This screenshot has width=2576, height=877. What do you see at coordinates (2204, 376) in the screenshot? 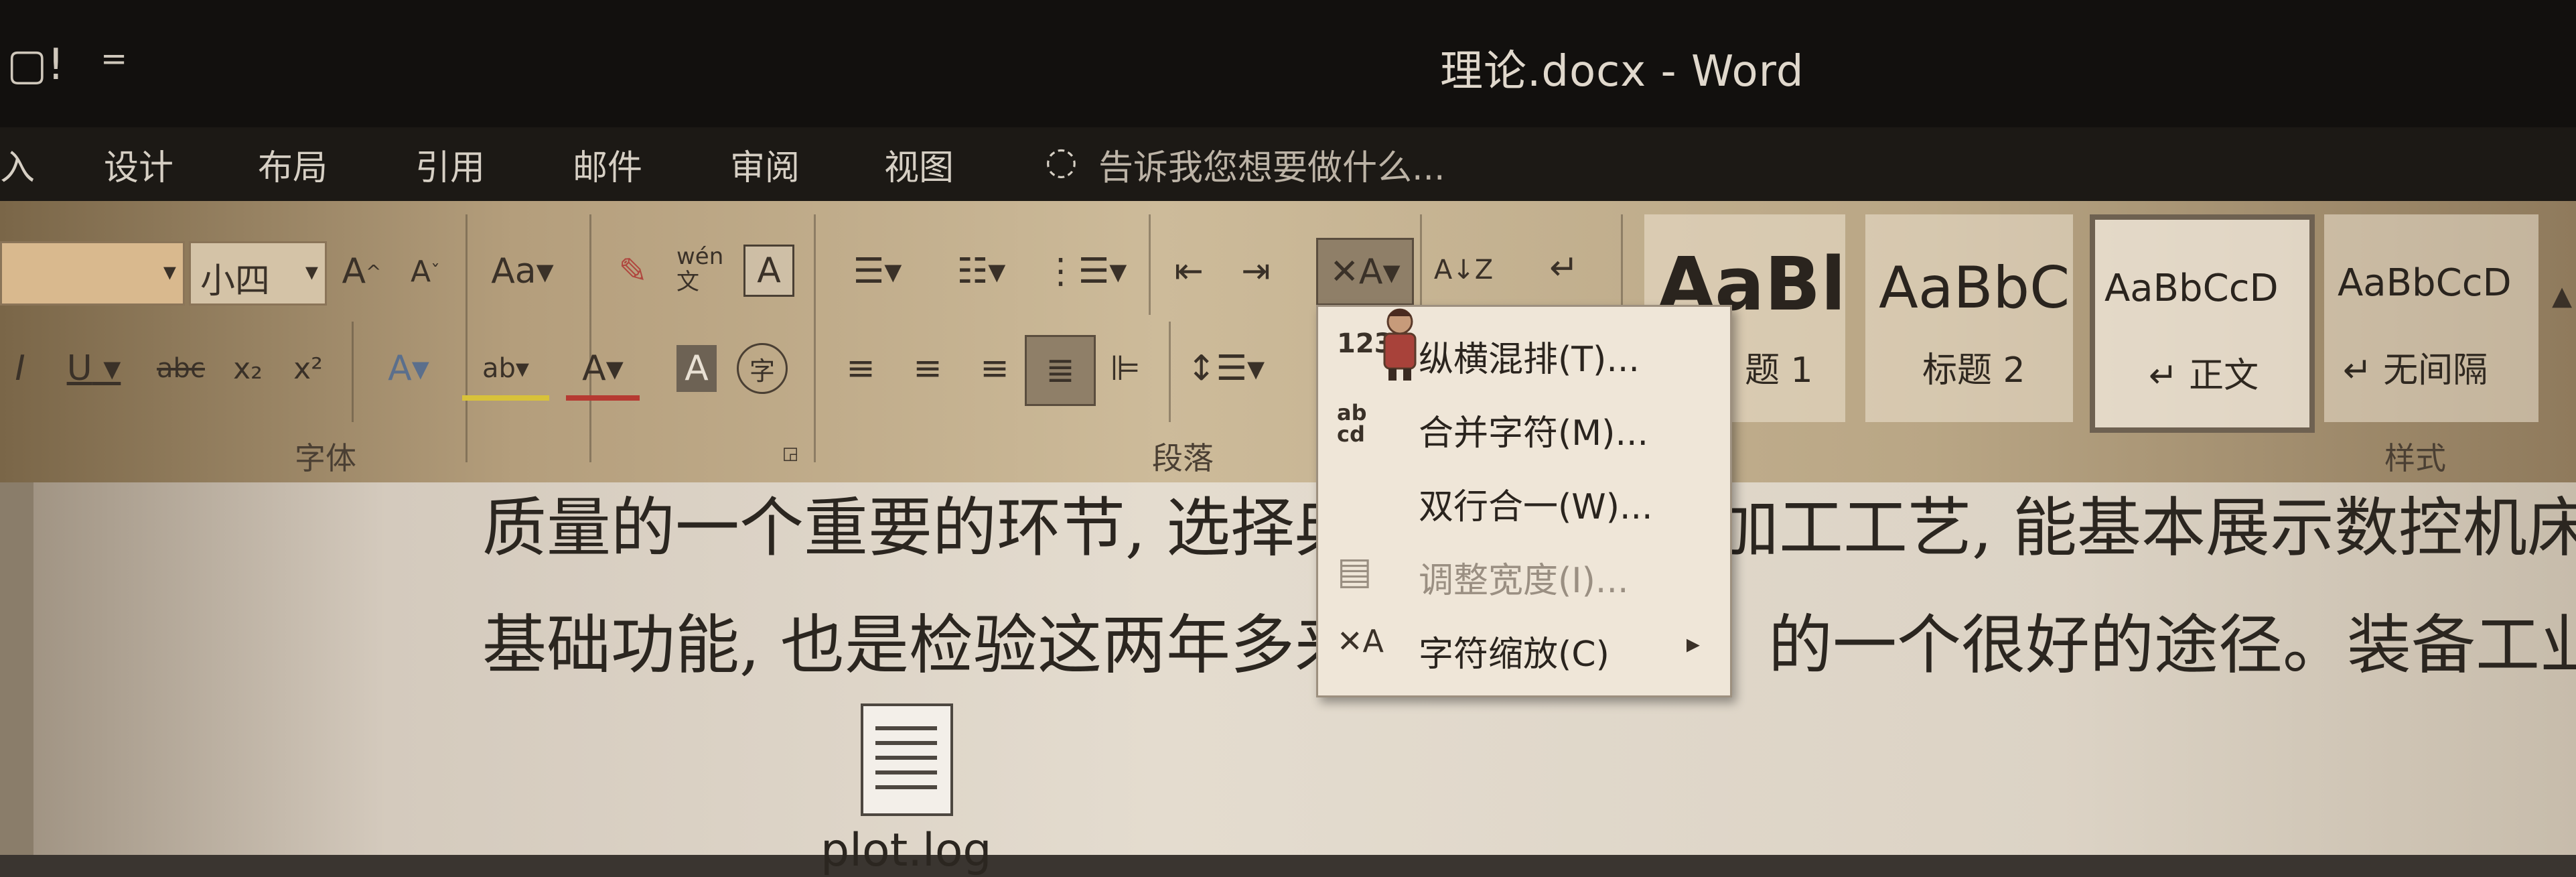
I see `style-name: ↵ 正文` at bounding box center [2204, 376].